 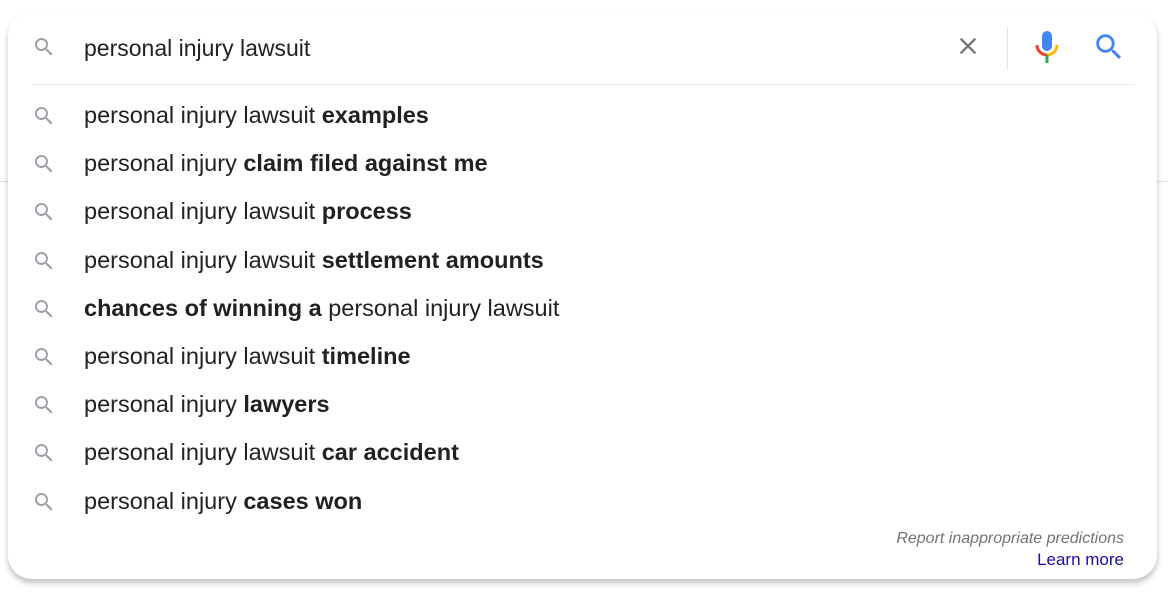 What do you see at coordinates (494, 48) in the screenshot?
I see `search-input` at bounding box center [494, 48].